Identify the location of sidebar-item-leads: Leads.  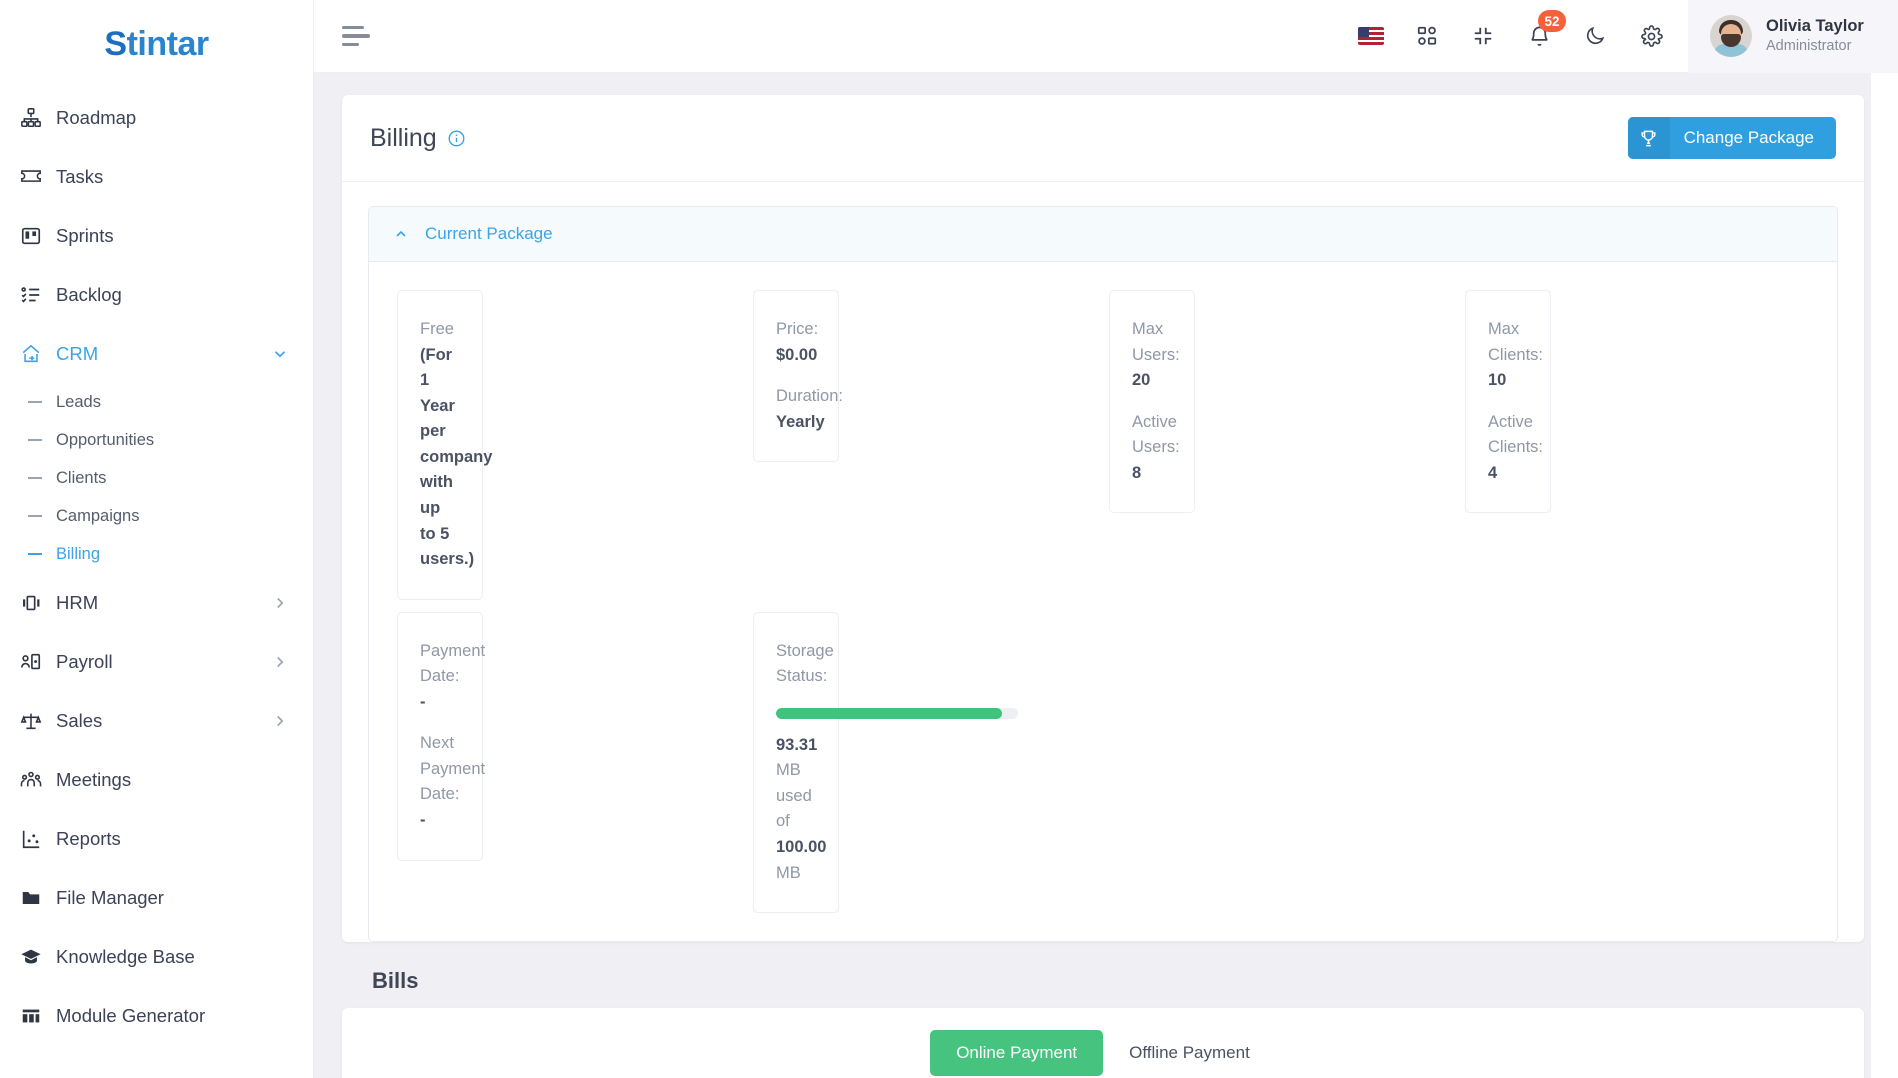
(156, 402).